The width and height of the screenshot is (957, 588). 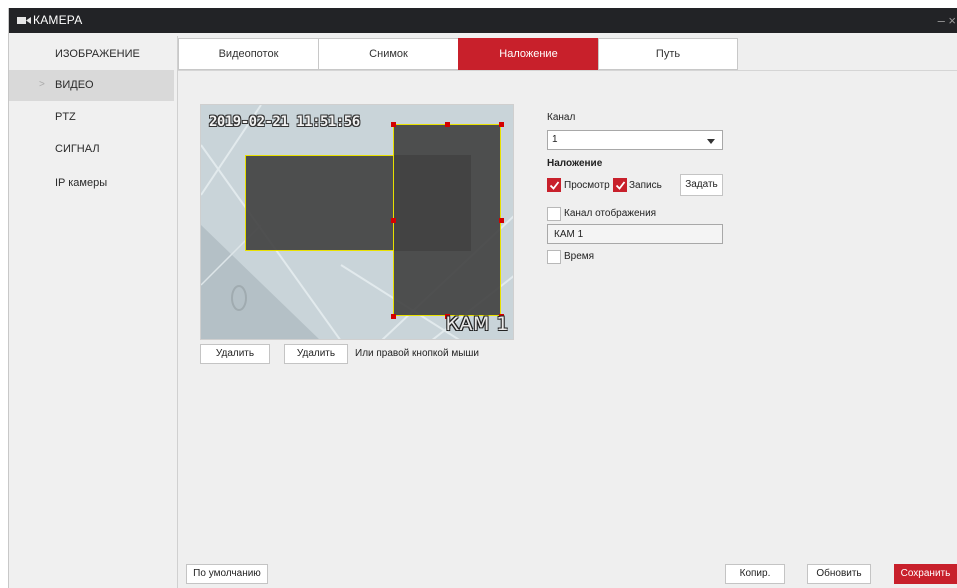 I want to click on sidebar-item-ip-cameras: IP камеры, so click(x=91, y=183).